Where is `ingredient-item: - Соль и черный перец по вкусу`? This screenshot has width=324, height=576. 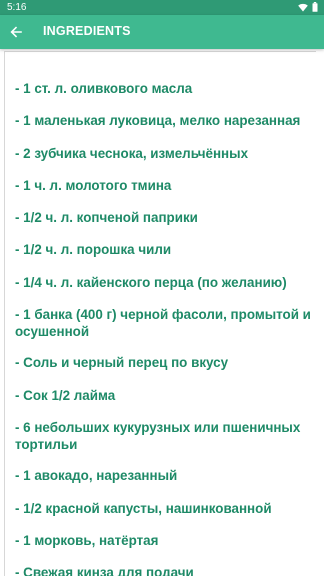
ingredient-item: - Соль и черный перец по вкусу is located at coordinates (122, 362).